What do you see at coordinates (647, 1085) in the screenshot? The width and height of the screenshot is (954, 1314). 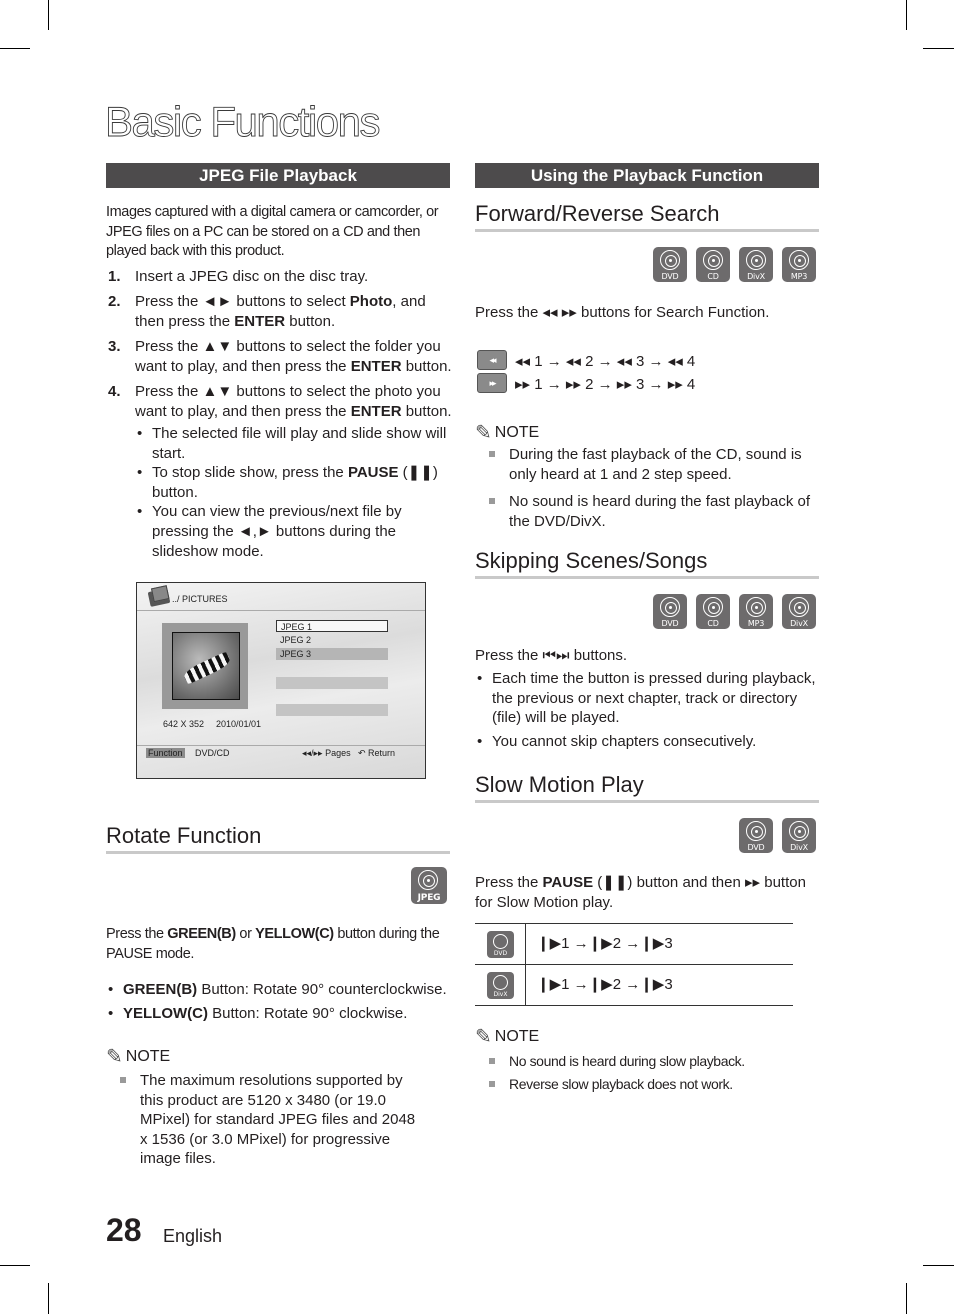 I see `note-item: Reverse slow playback does not work.` at bounding box center [647, 1085].